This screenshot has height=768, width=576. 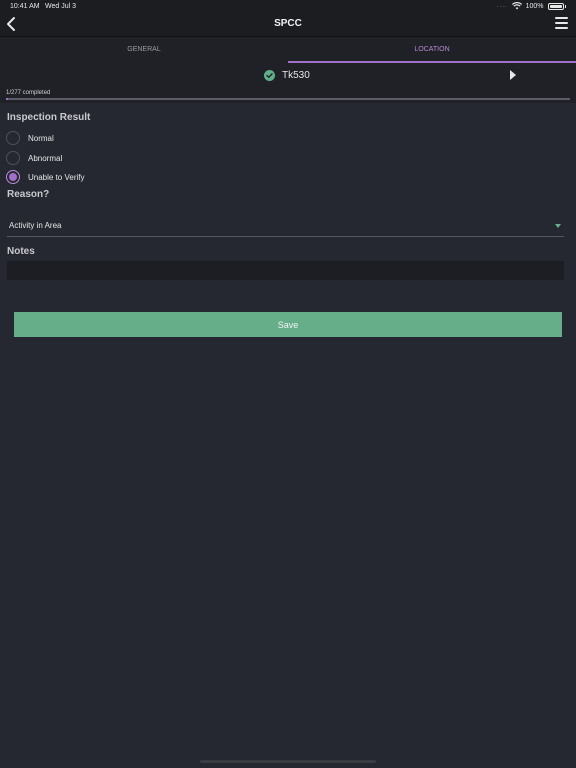 I want to click on reason-selected-value: Activity in Area, so click(x=35, y=225).